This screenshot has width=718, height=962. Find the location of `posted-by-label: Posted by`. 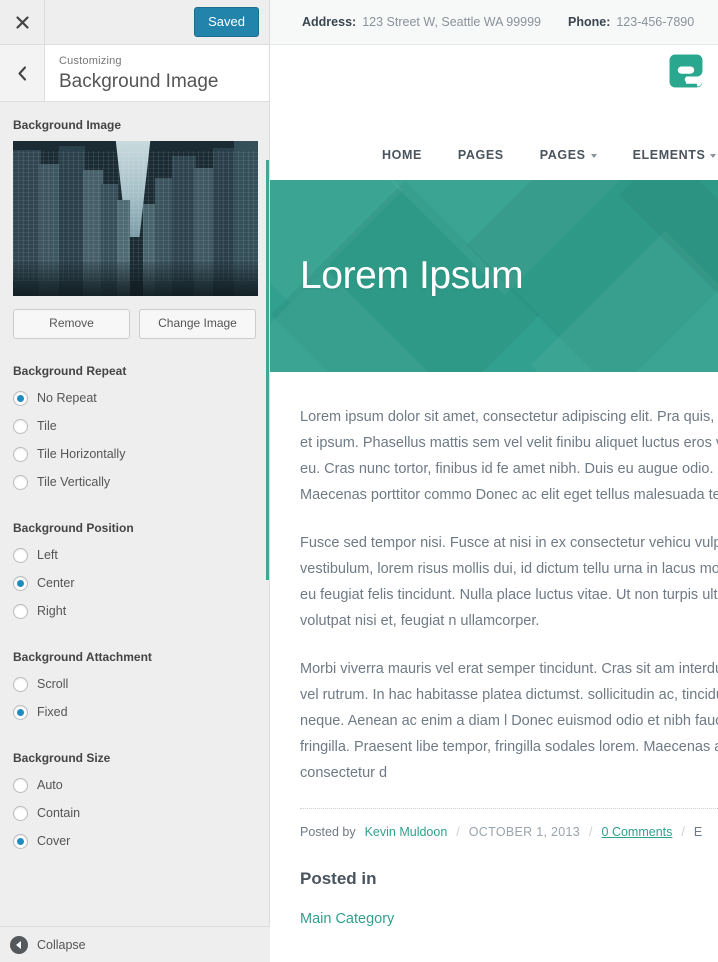

posted-by-label: Posted by is located at coordinates (328, 832).